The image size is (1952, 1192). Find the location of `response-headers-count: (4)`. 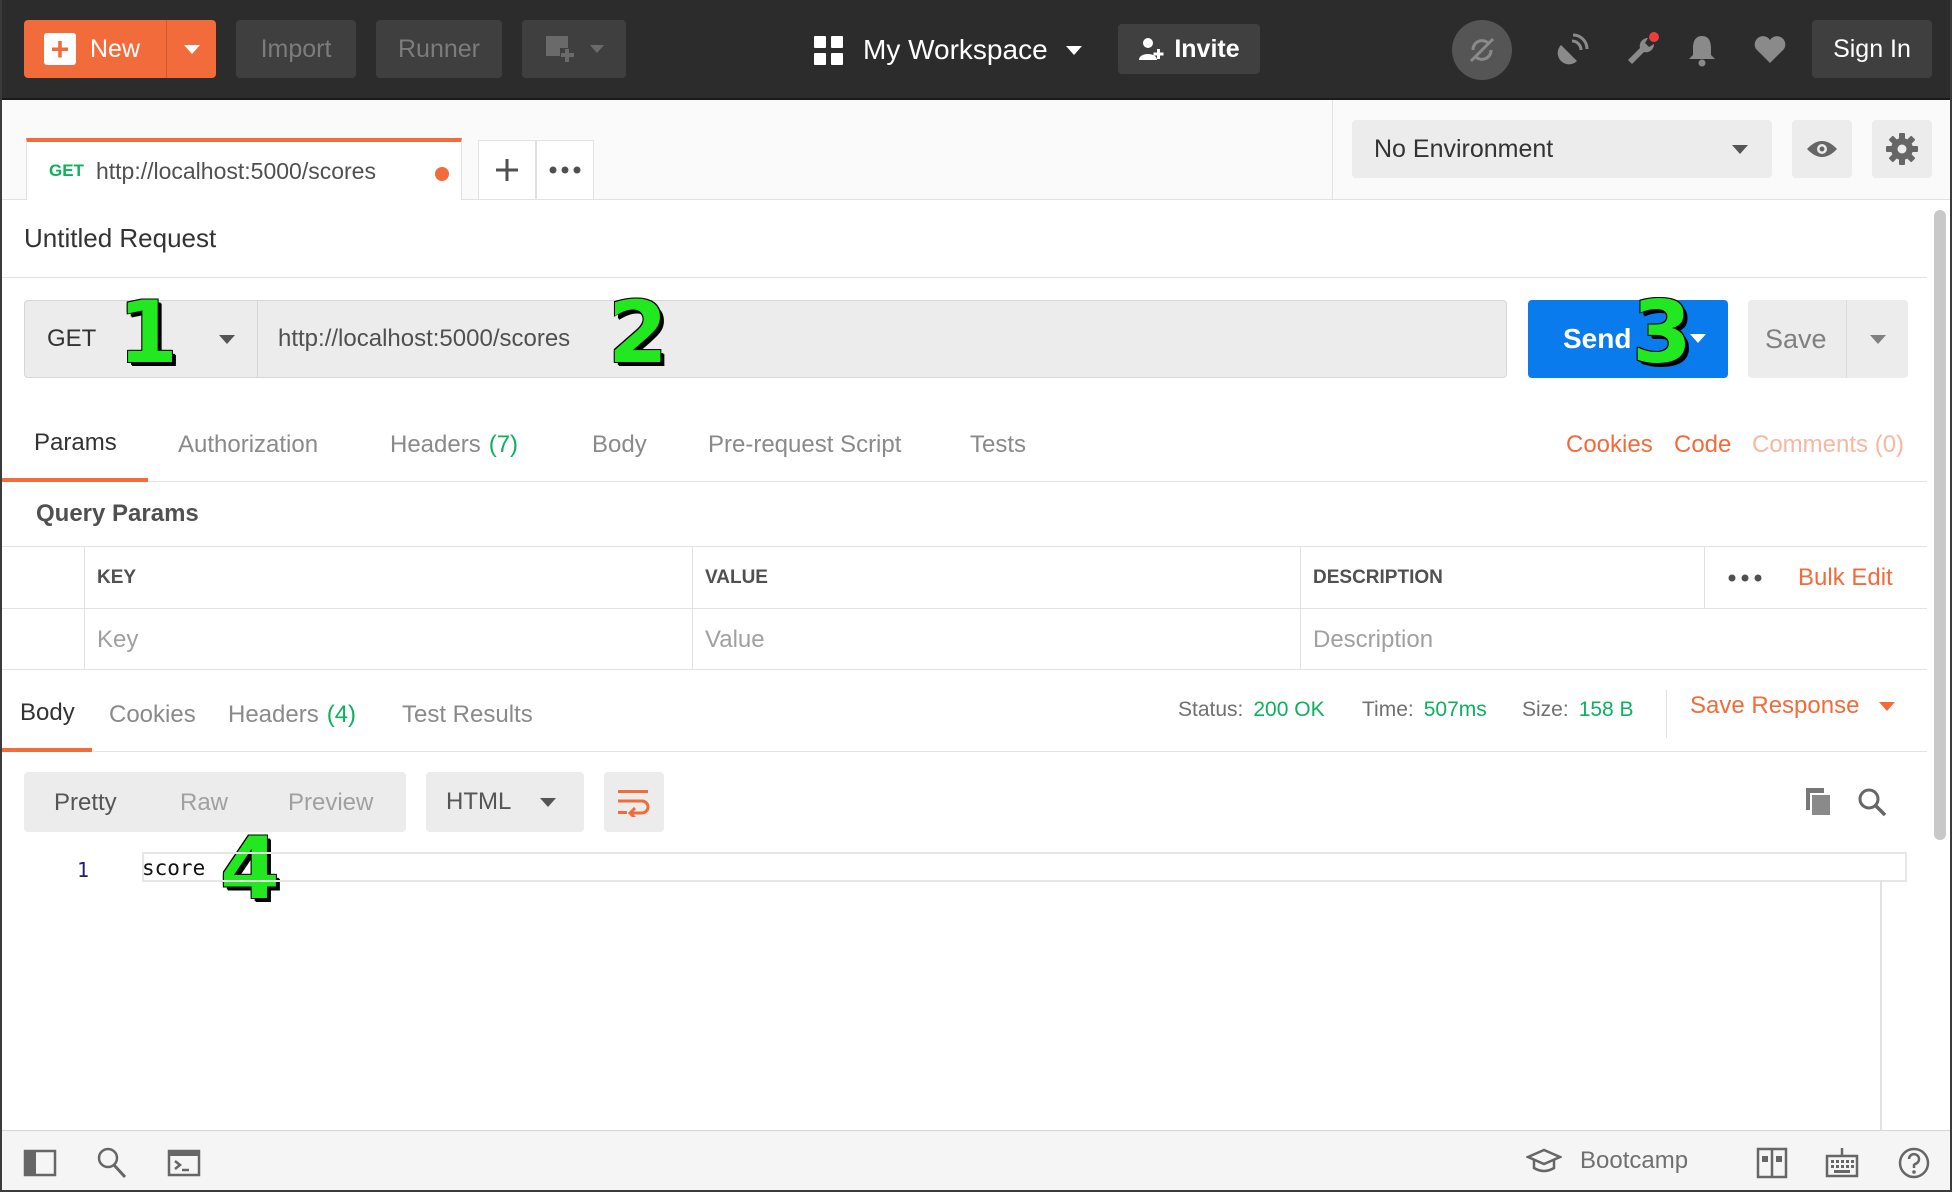

response-headers-count: (4) is located at coordinates (341, 714).